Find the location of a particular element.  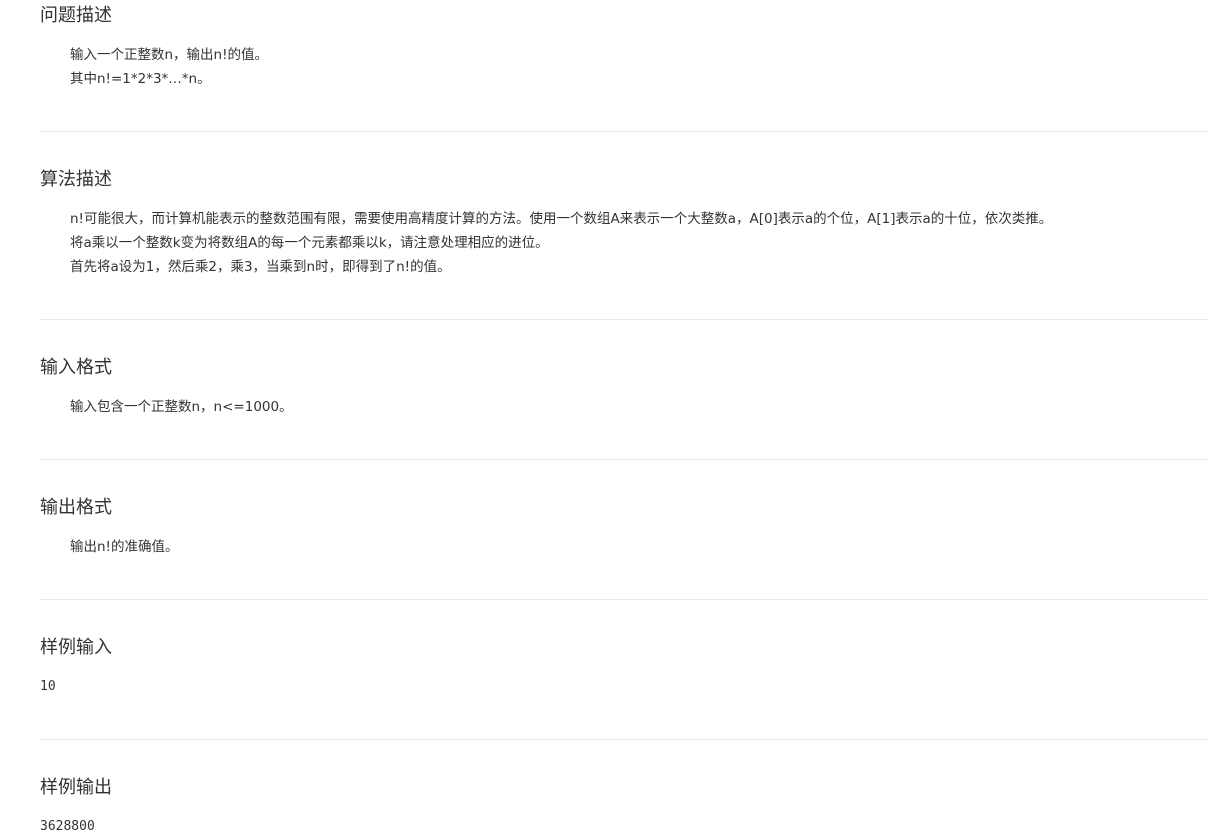

sample-output-title: 样例输出 is located at coordinates (76, 787).